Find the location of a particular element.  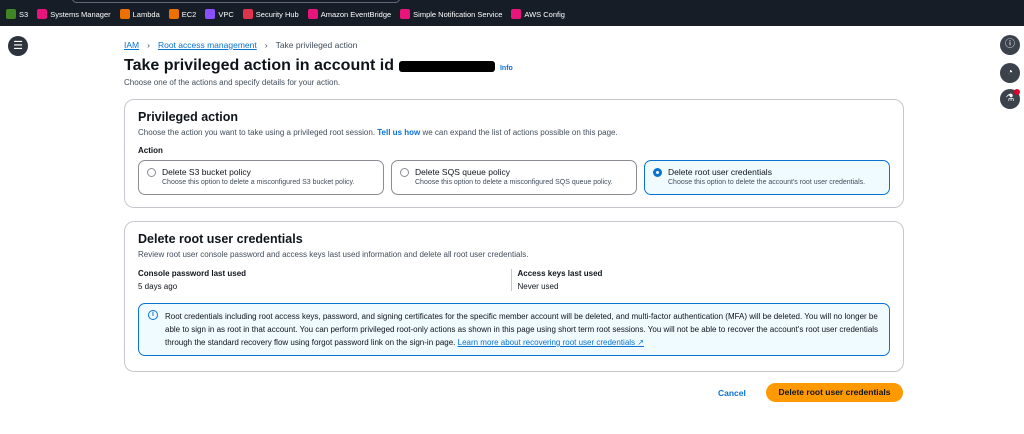

service-label: VPC is located at coordinates (226, 14).